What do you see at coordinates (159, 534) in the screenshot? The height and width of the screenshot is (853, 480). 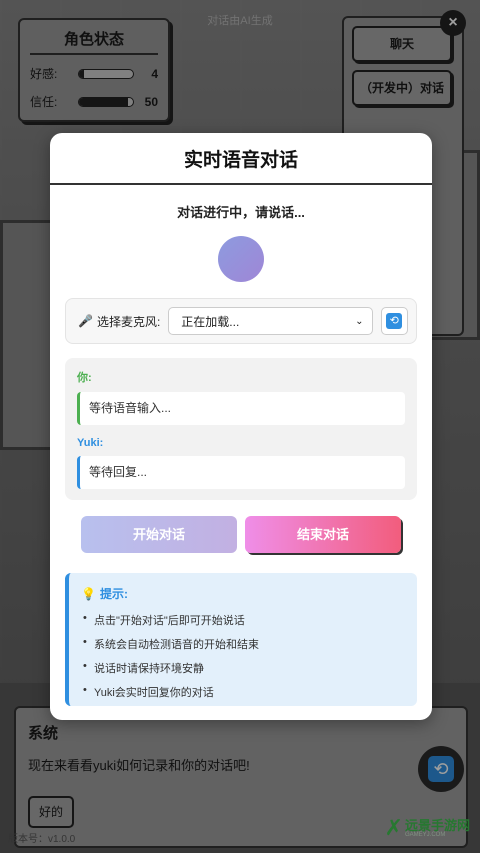 I see `start-conversation-button: 开始对话` at bounding box center [159, 534].